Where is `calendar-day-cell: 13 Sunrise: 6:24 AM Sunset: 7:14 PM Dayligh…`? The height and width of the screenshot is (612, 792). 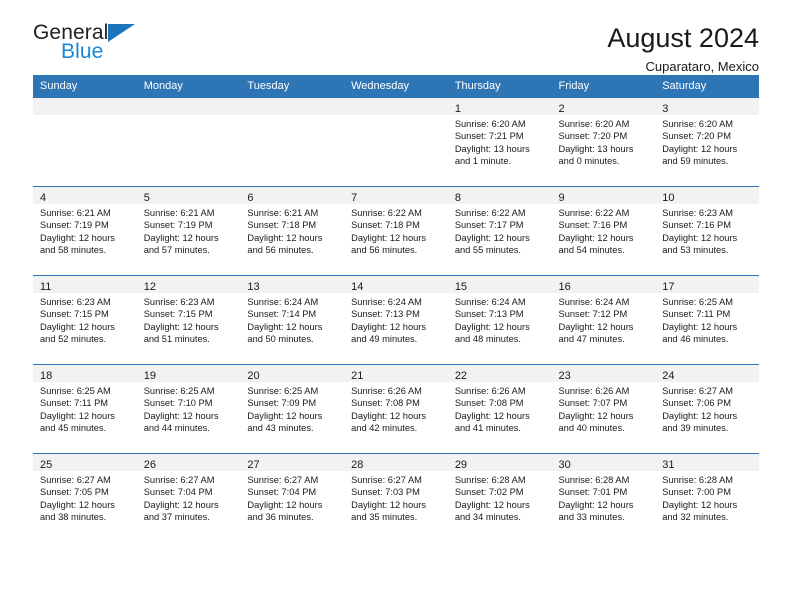
calendar-day-cell: 13 Sunrise: 6:24 AM Sunset: 7:14 PM Dayligh… is located at coordinates (292, 319).